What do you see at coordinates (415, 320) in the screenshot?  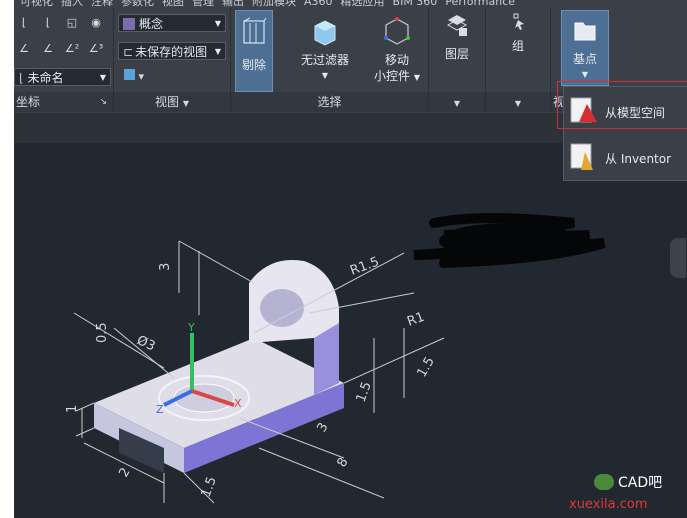 I see `dim-label: R1` at bounding box center [415, 320].